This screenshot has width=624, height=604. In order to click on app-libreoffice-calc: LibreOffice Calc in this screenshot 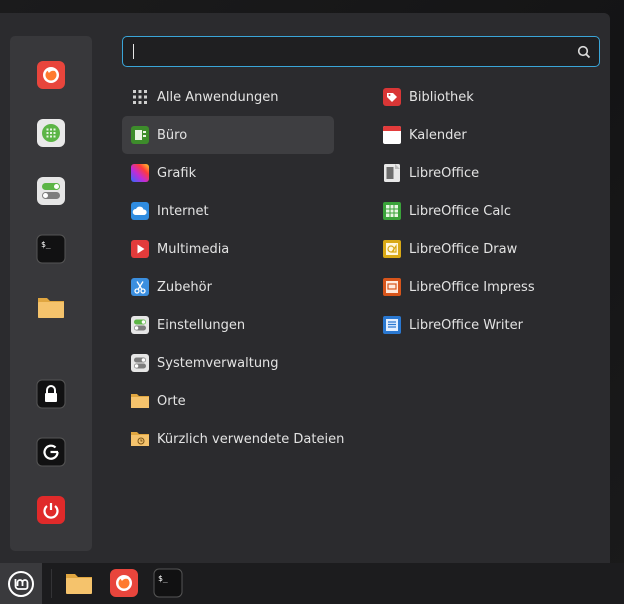, I will do `click(487, 211)`.